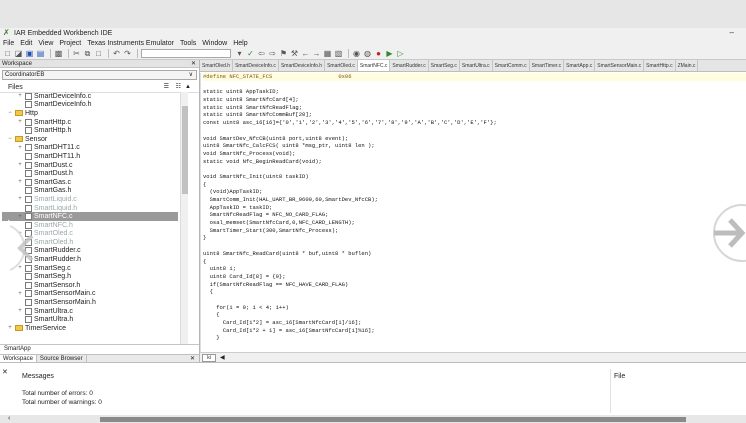  I want to click on dropdown-icon: ▾, so click(239, 53).